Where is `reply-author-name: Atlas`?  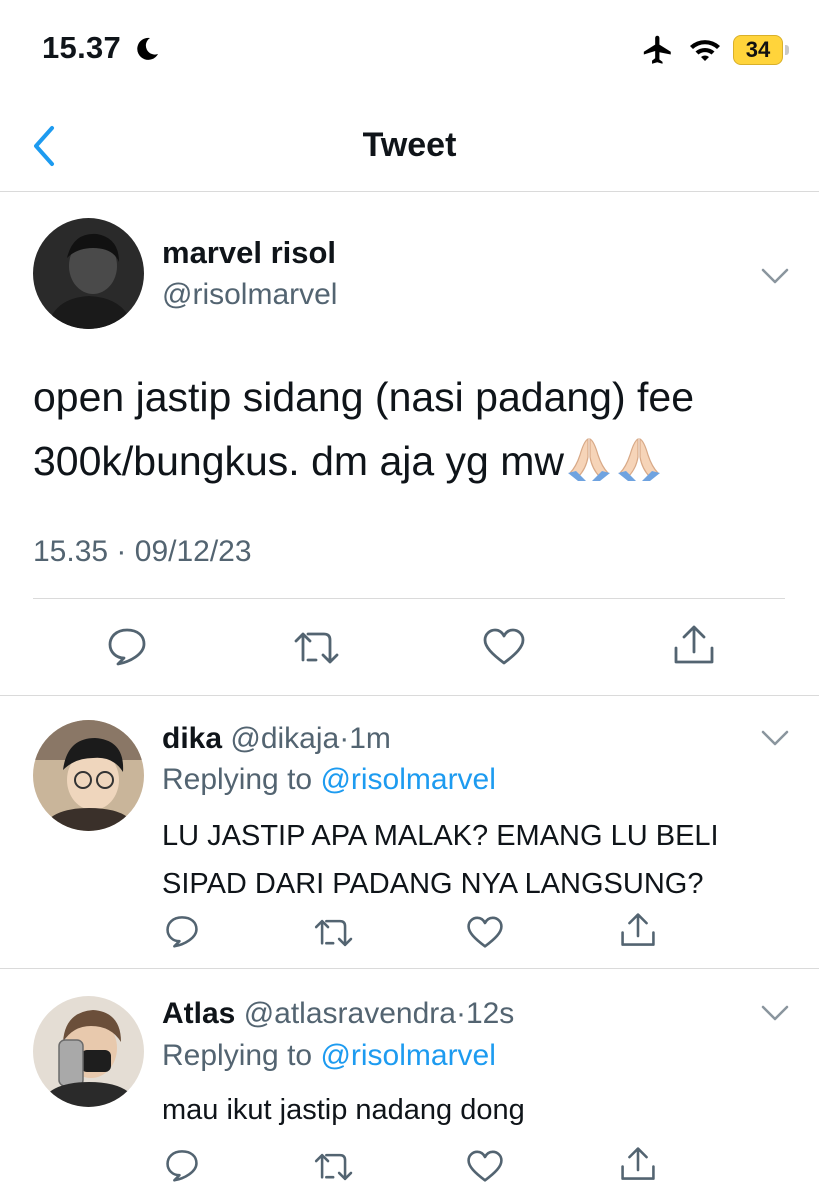
reply-author-name: Atlas is located at coordinates (198, 1013).